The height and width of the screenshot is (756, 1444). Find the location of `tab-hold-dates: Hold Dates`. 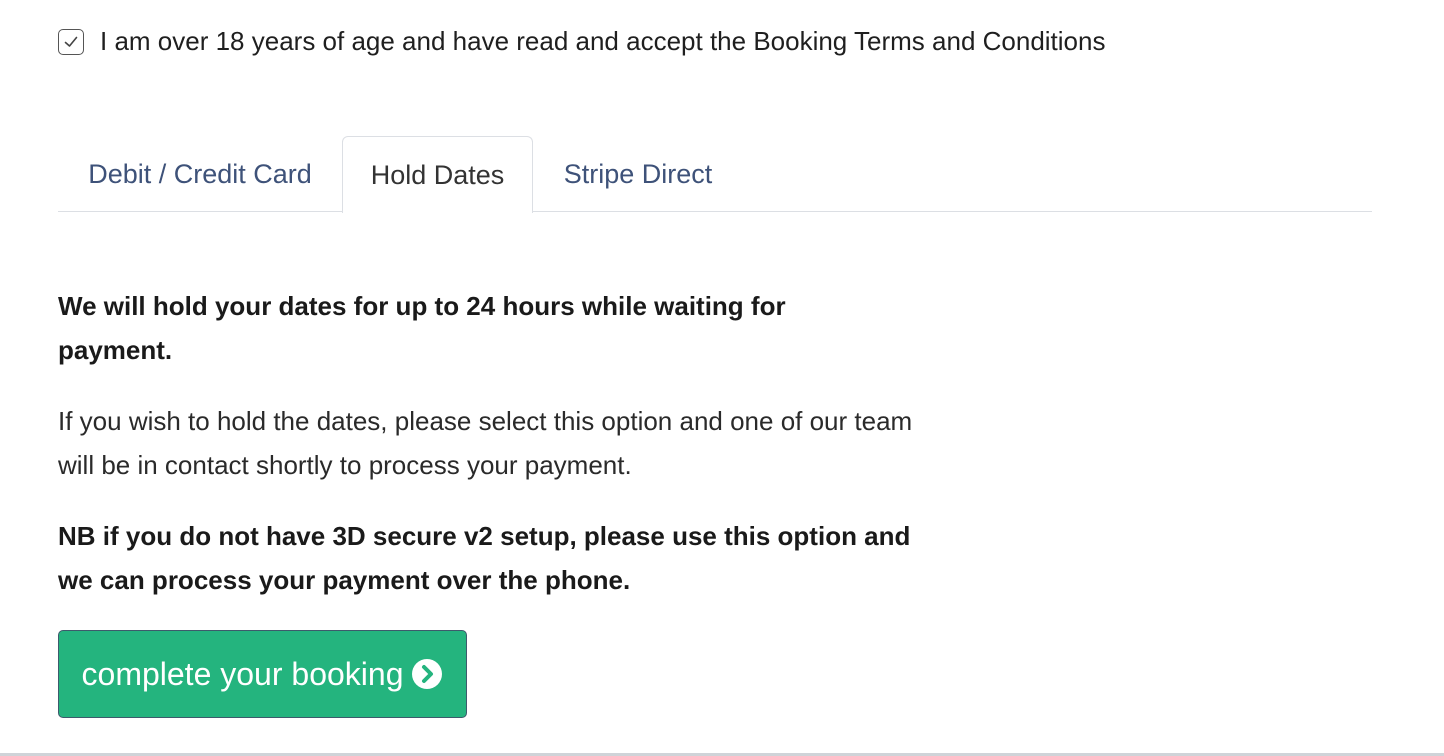

tab-hold-dates: Hold Dates is located at coordinates (437, 174).